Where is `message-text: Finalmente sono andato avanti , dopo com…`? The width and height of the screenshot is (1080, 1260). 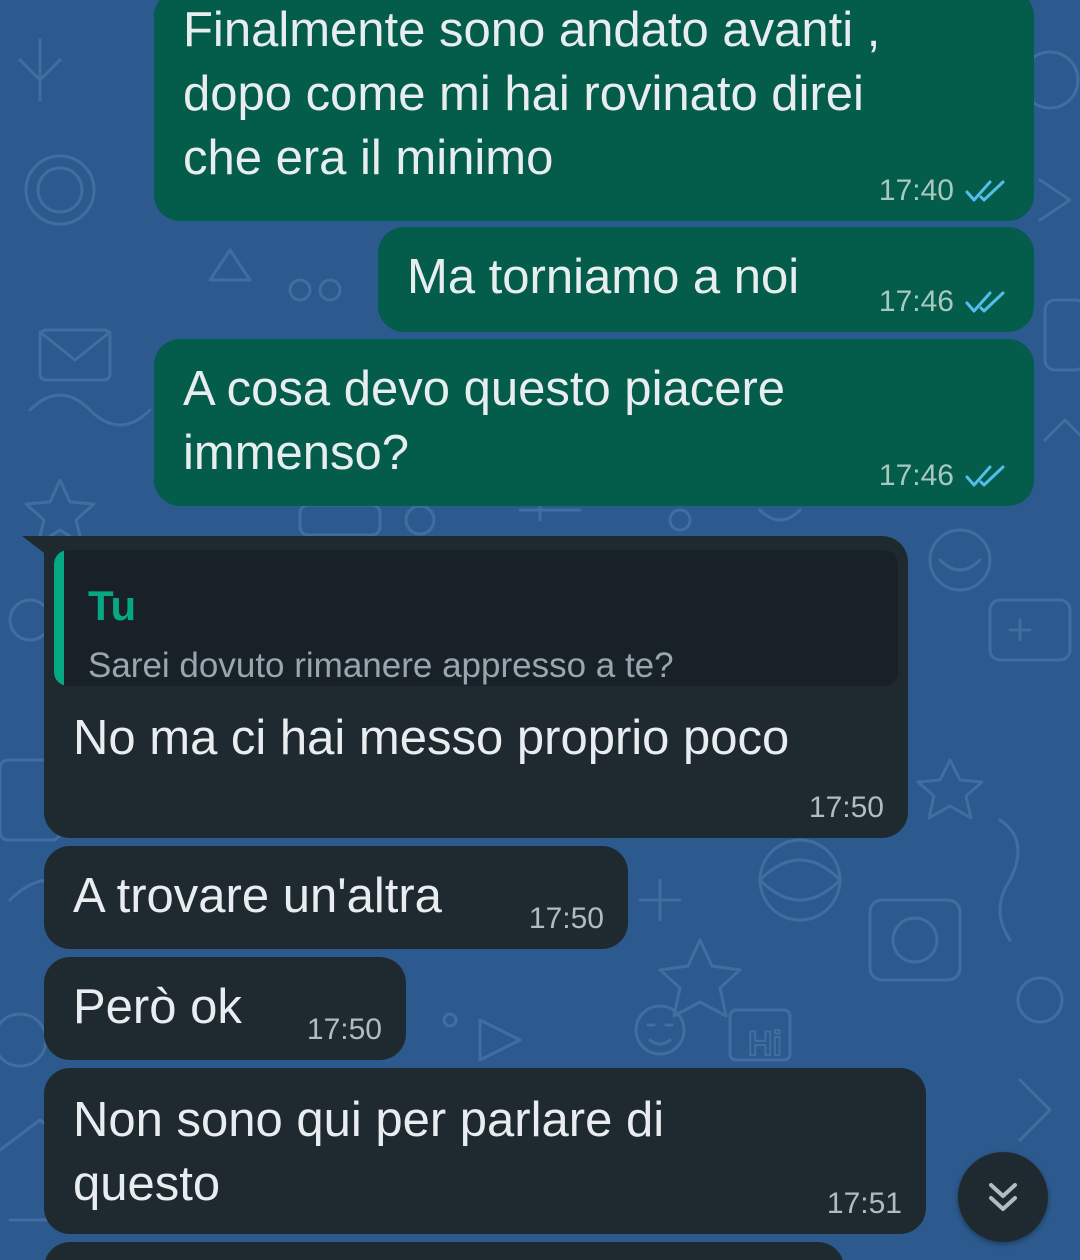
message-text: Finalmente sono andato avanti , dopo com… is located at coordinates (532, 94).